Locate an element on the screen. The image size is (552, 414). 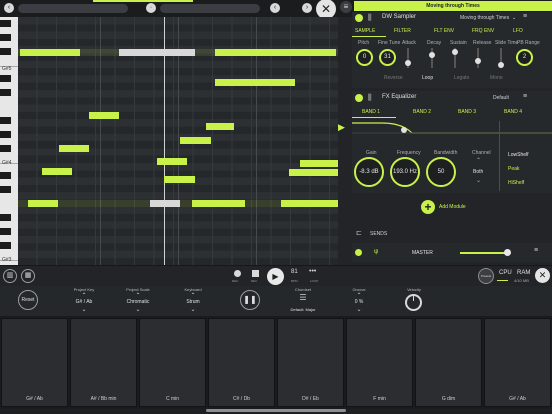
chord-pad: C min is located at coordinates (172, 362).